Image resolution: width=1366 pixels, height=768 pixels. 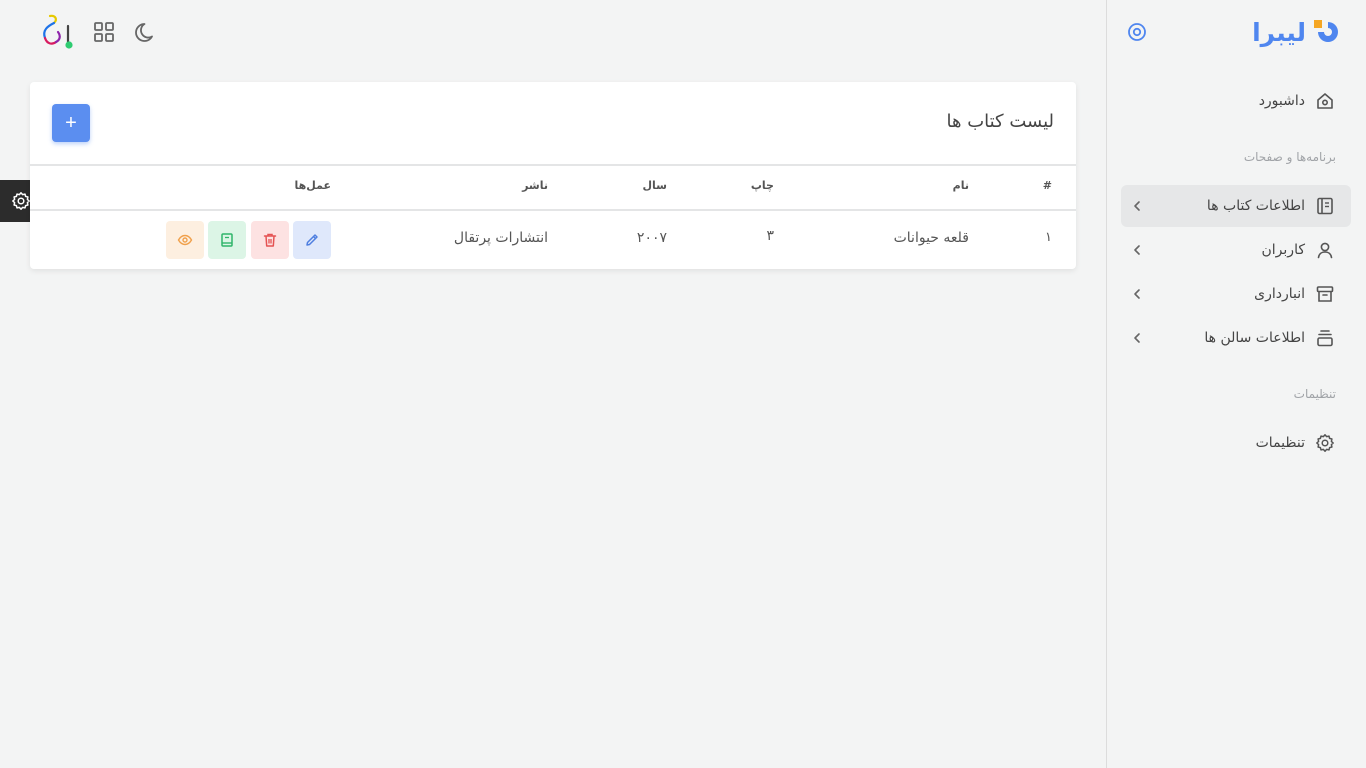 I want to click on sidebar-item-label: انبارداری, so click(x=1279, y=294).